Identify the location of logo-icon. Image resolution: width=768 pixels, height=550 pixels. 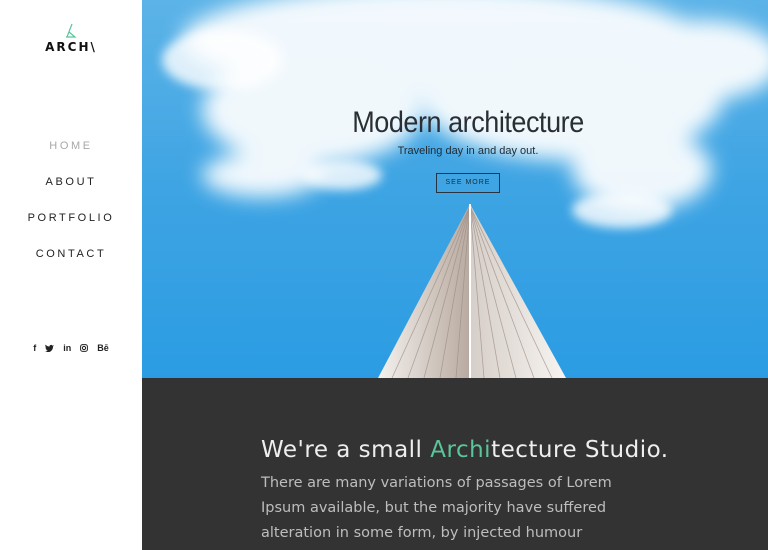
(71, 30).